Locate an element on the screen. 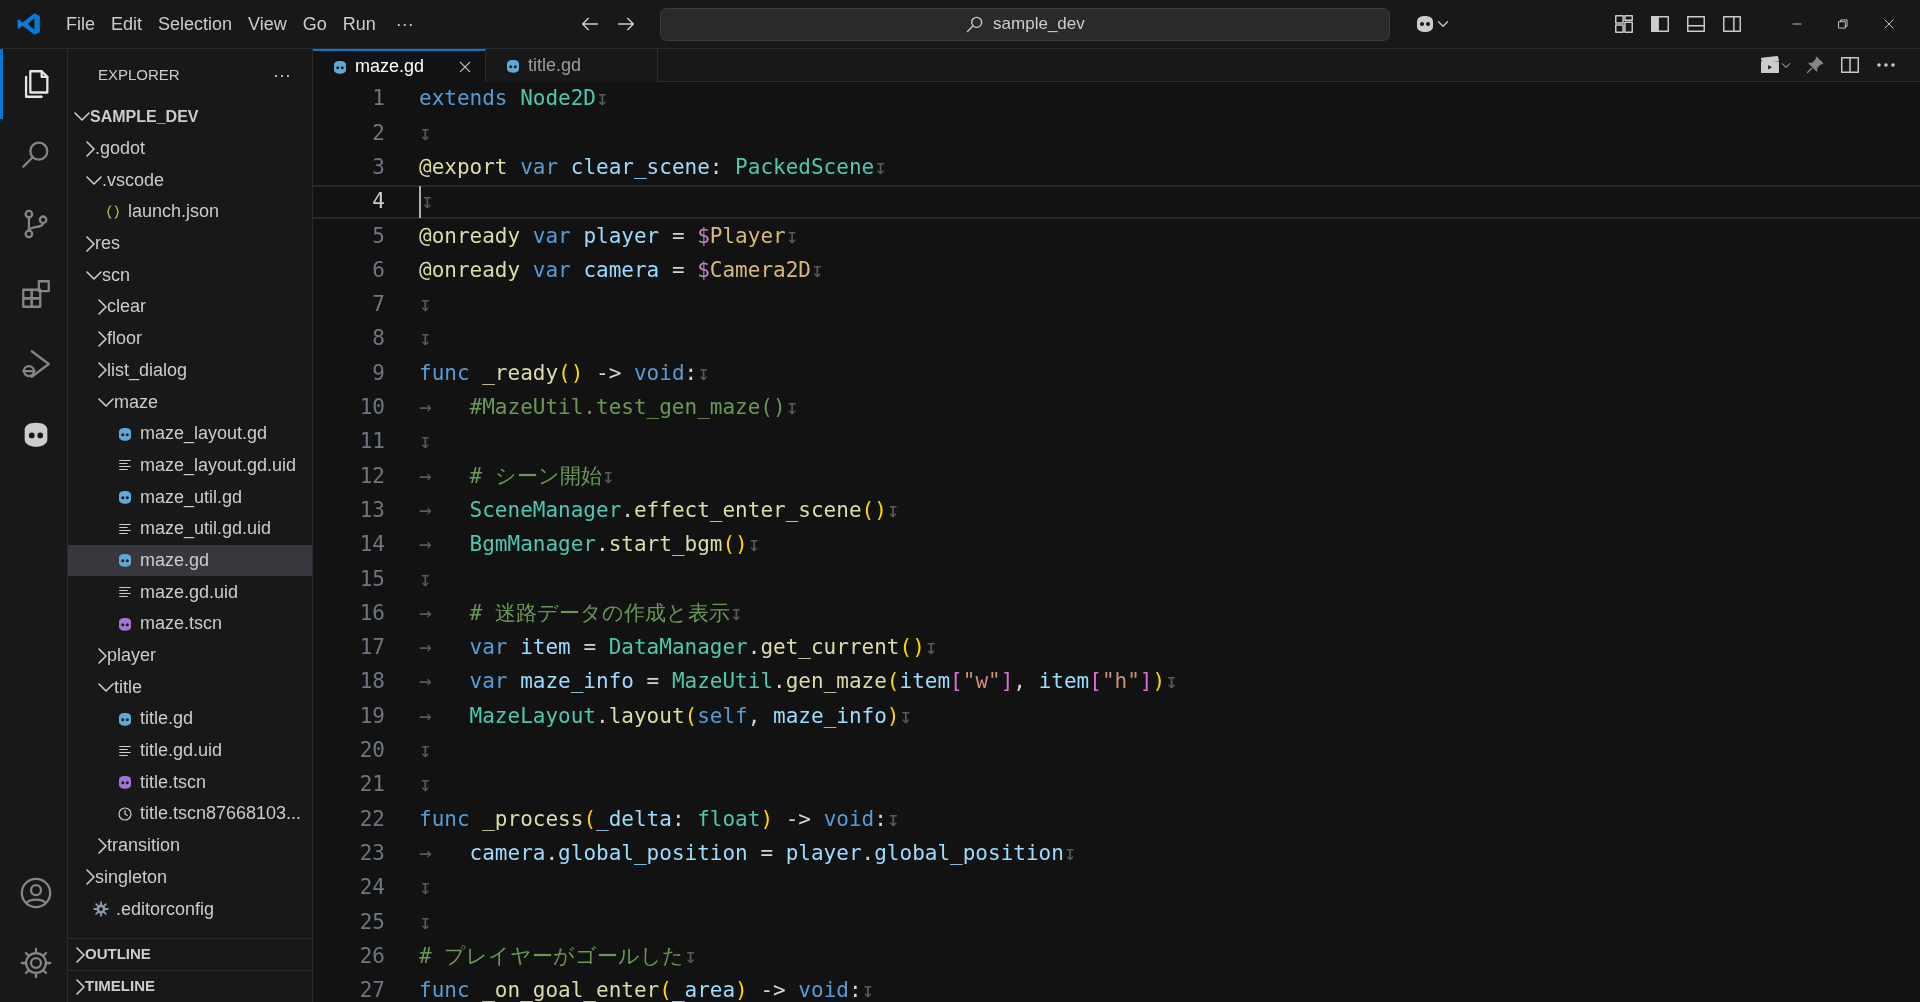  file-row: title.gd is located at coordinates (190, 719).